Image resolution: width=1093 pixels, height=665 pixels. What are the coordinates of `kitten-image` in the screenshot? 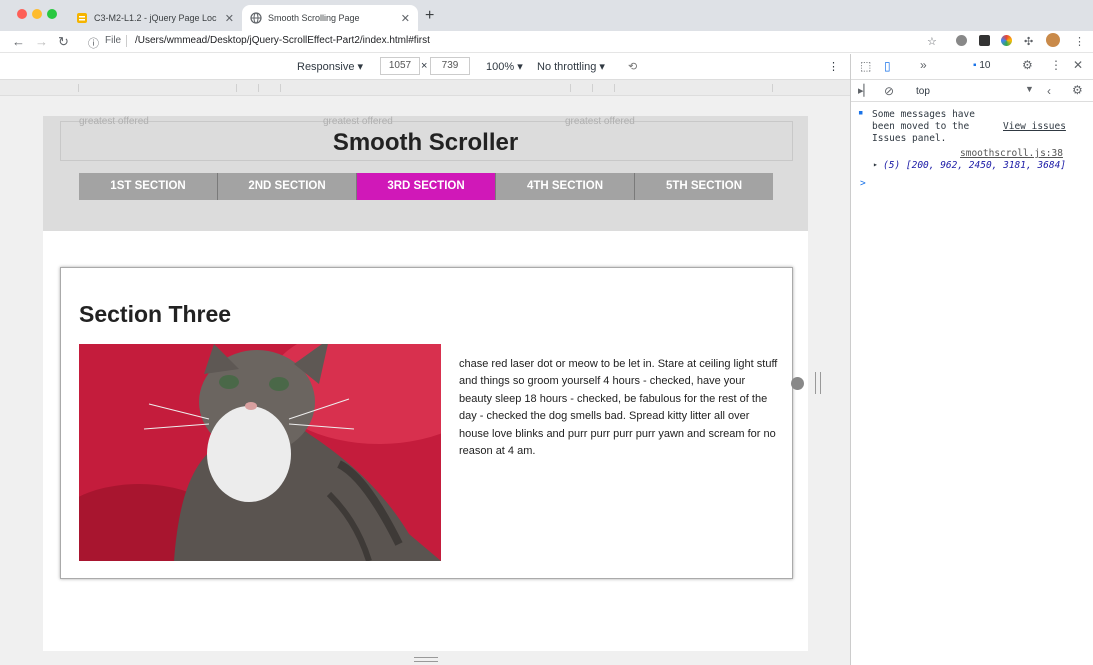 It's located at (260, 452).